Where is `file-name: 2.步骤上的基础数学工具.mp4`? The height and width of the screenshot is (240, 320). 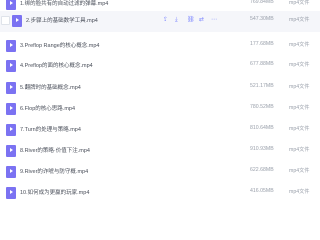 file-name: 2.步骤上的基础数学工具.mp4 is located at coordinates (62, 20).